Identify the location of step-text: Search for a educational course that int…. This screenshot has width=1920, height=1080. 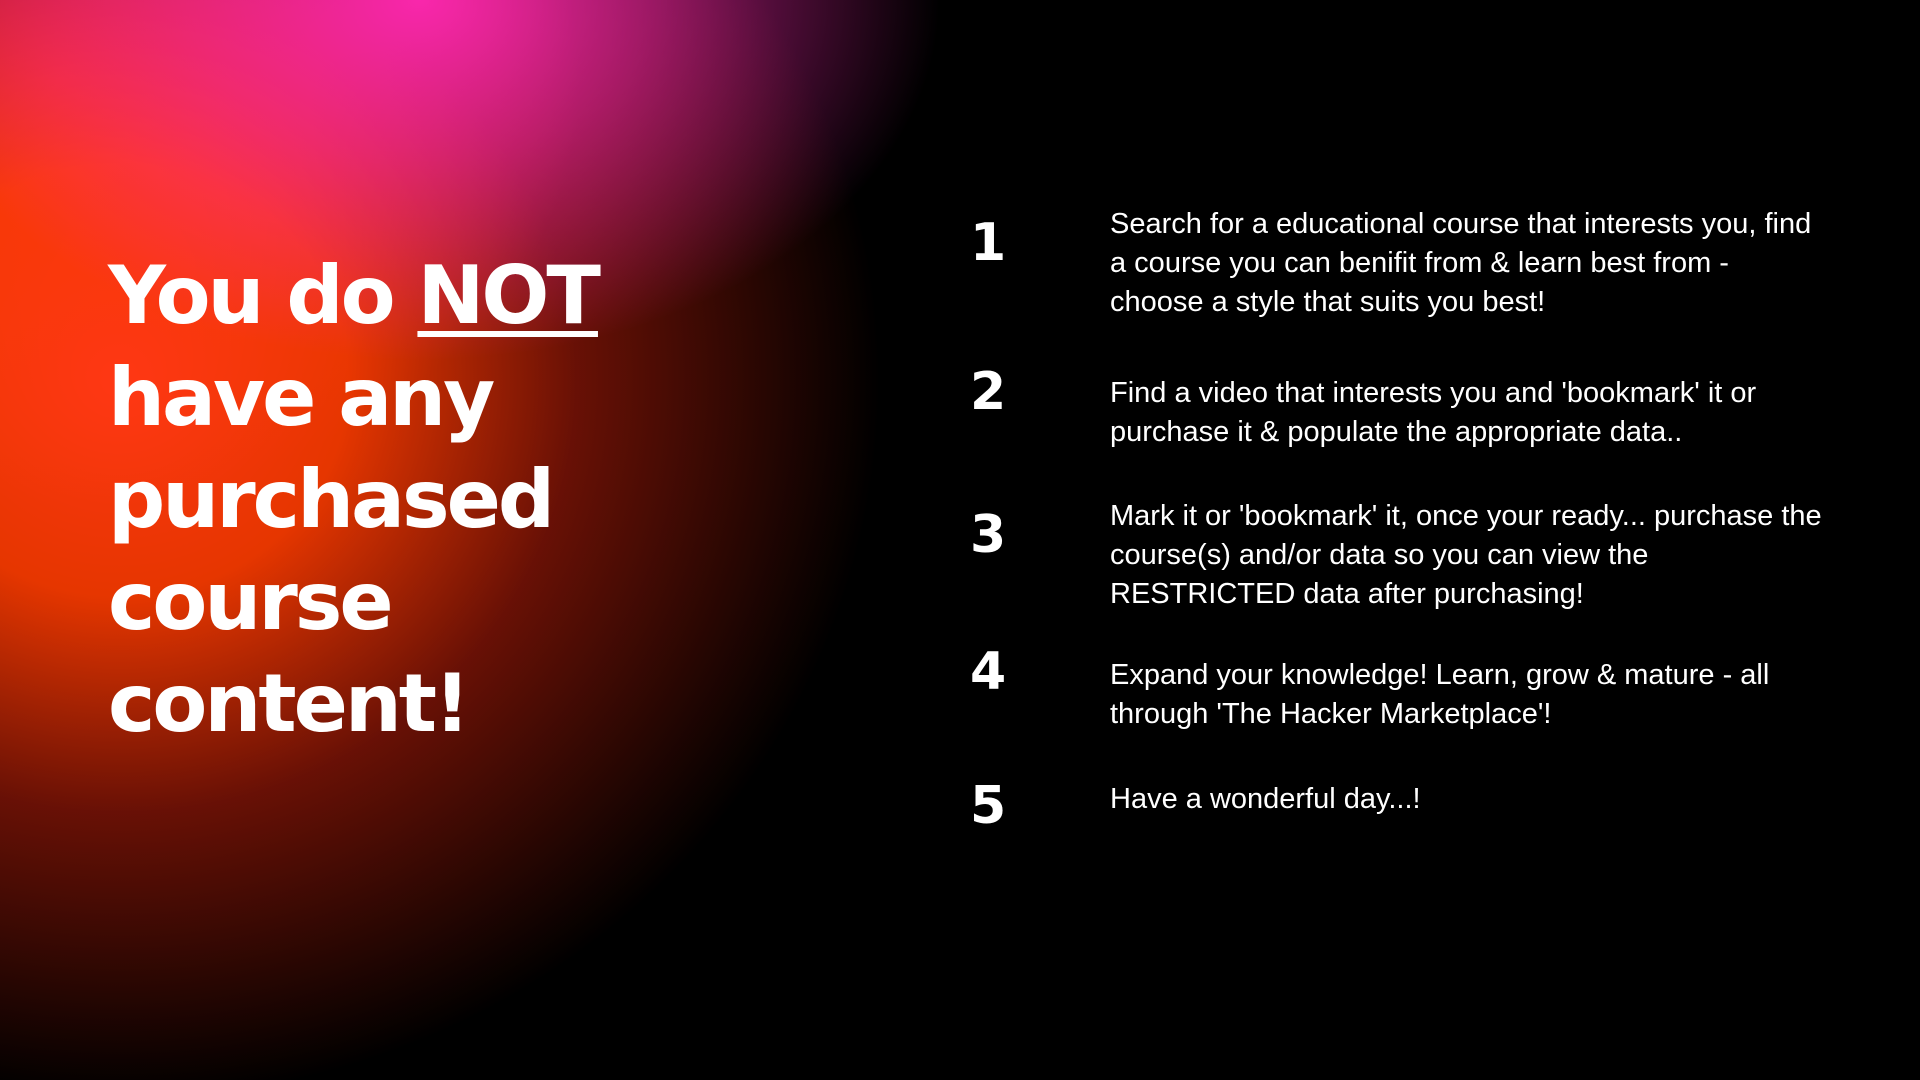
(1461, 263).